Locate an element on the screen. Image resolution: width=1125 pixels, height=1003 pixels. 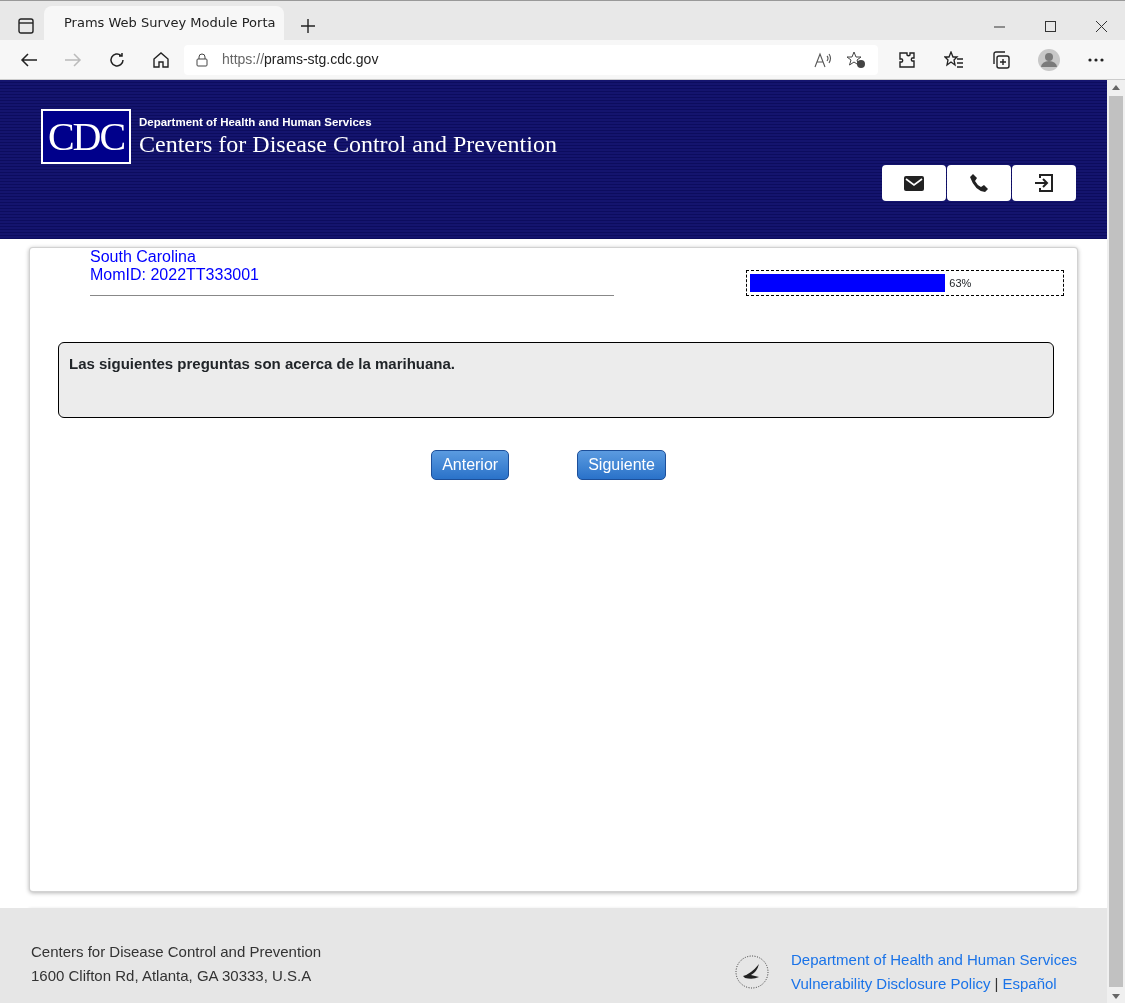
phone-button is located at coordinates (979, 183).